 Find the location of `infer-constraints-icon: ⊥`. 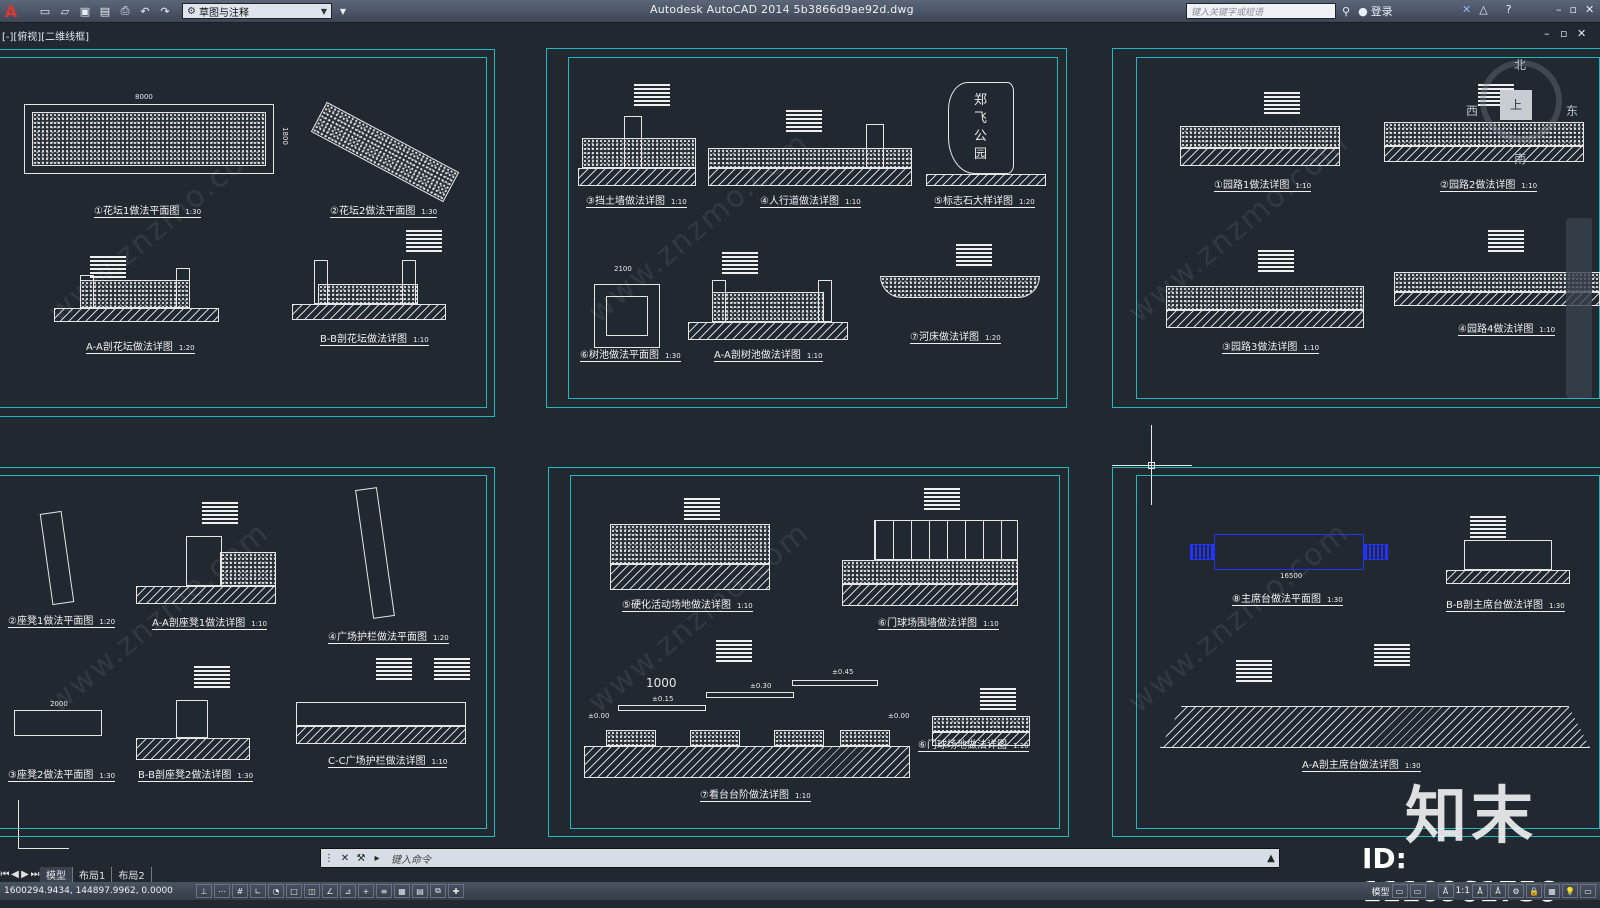

infer-constraints-icon: ⊥ is located at coordinates (204, 891).